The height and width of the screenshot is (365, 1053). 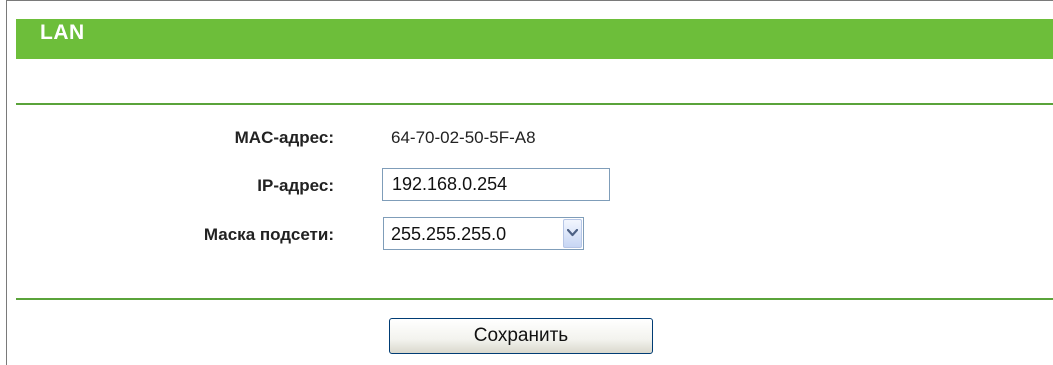 What do you see at coordinates (284, 137) in the screenshot?
I see `mac-address-label: MAC-адрес:` at bounding box center [284, 137].